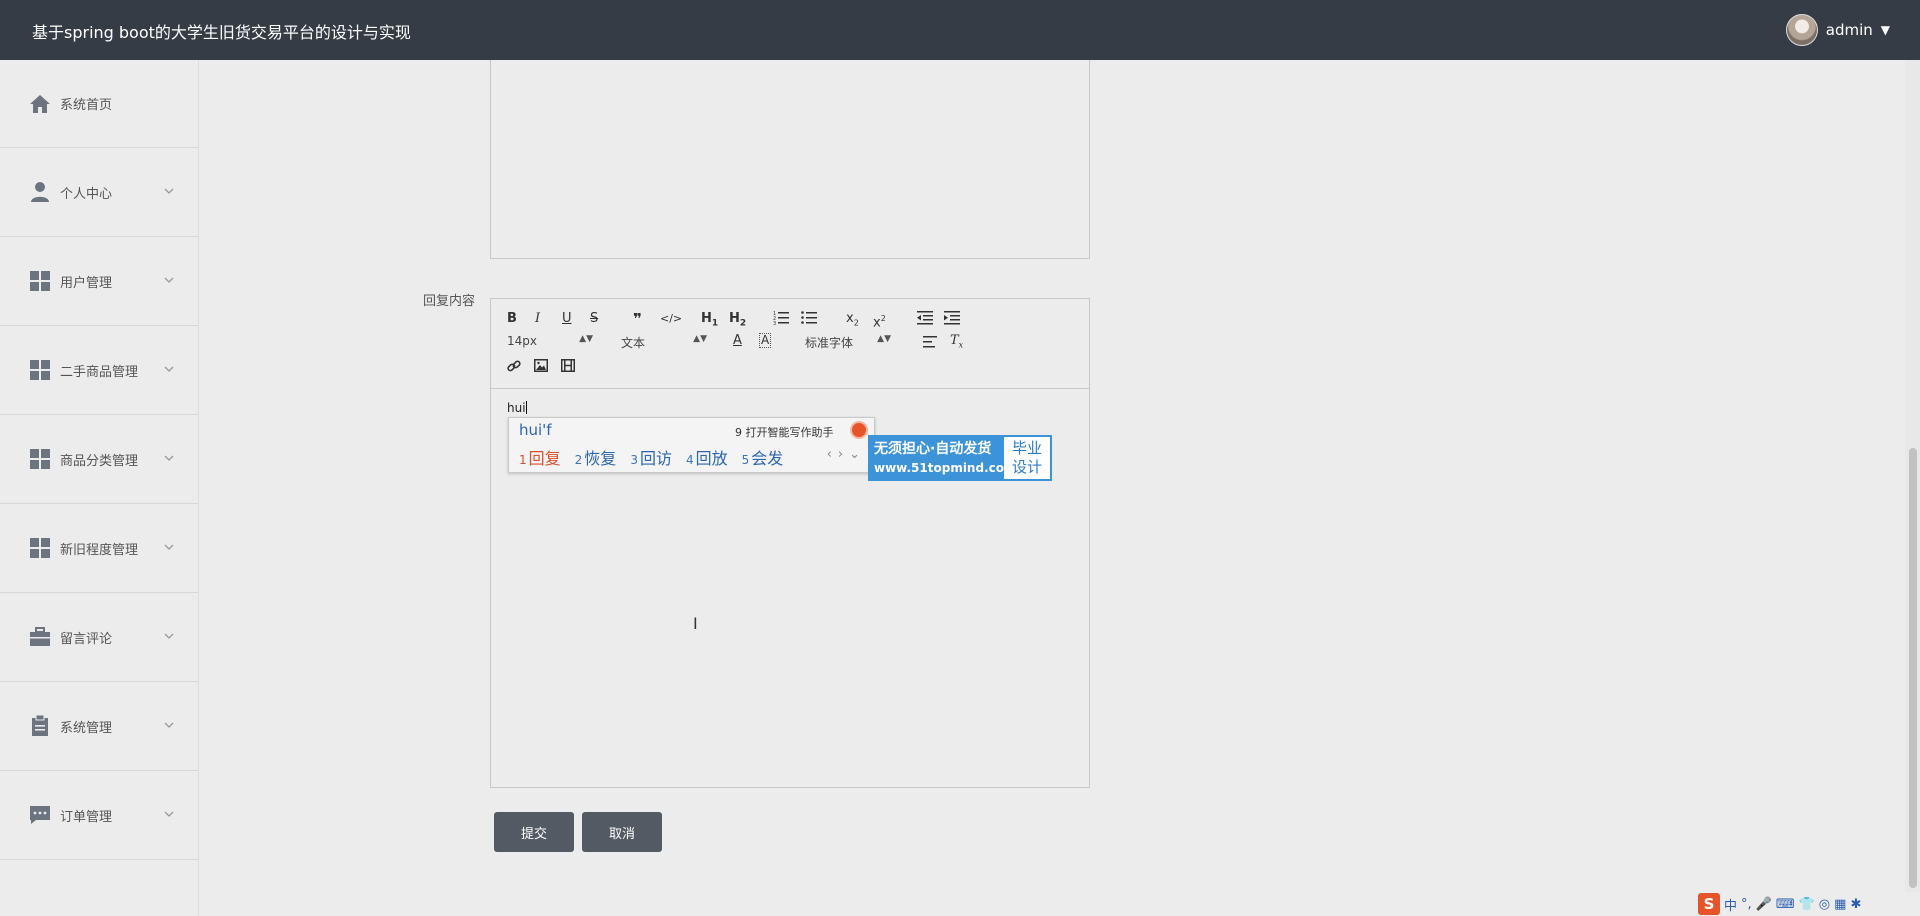 The width and height of the screenshot is (1920, 916). What do you see at coordinates (1764, 904) in the screenshot?
I see `microphone-icon: 🎤` at bounding box center [1764, 904].